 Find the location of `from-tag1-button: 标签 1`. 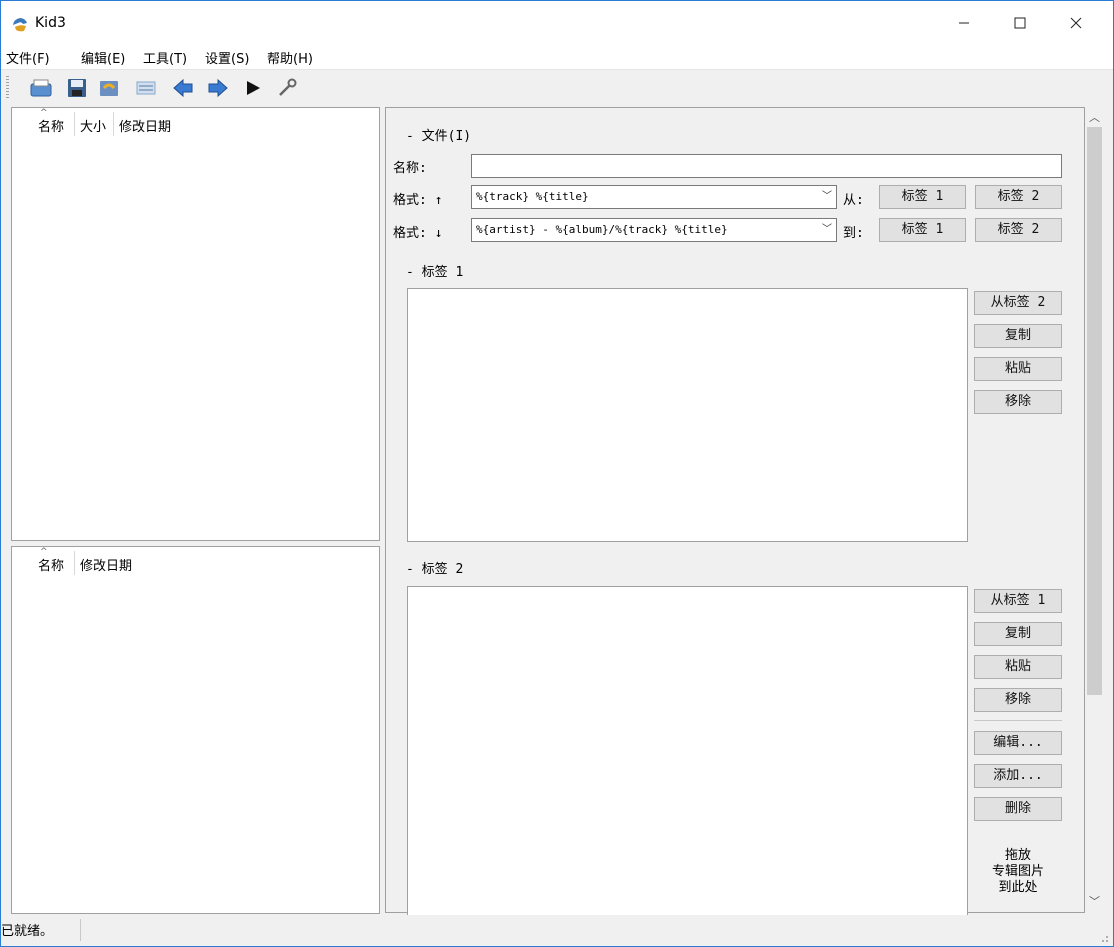

from-tag1-button: 标签 1 is located at coordinates (922, 197).